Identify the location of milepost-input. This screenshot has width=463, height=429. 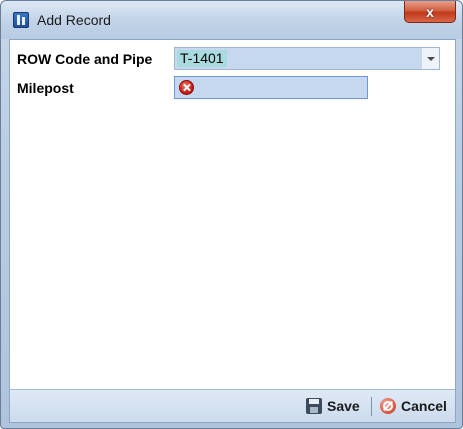
(271, 87).